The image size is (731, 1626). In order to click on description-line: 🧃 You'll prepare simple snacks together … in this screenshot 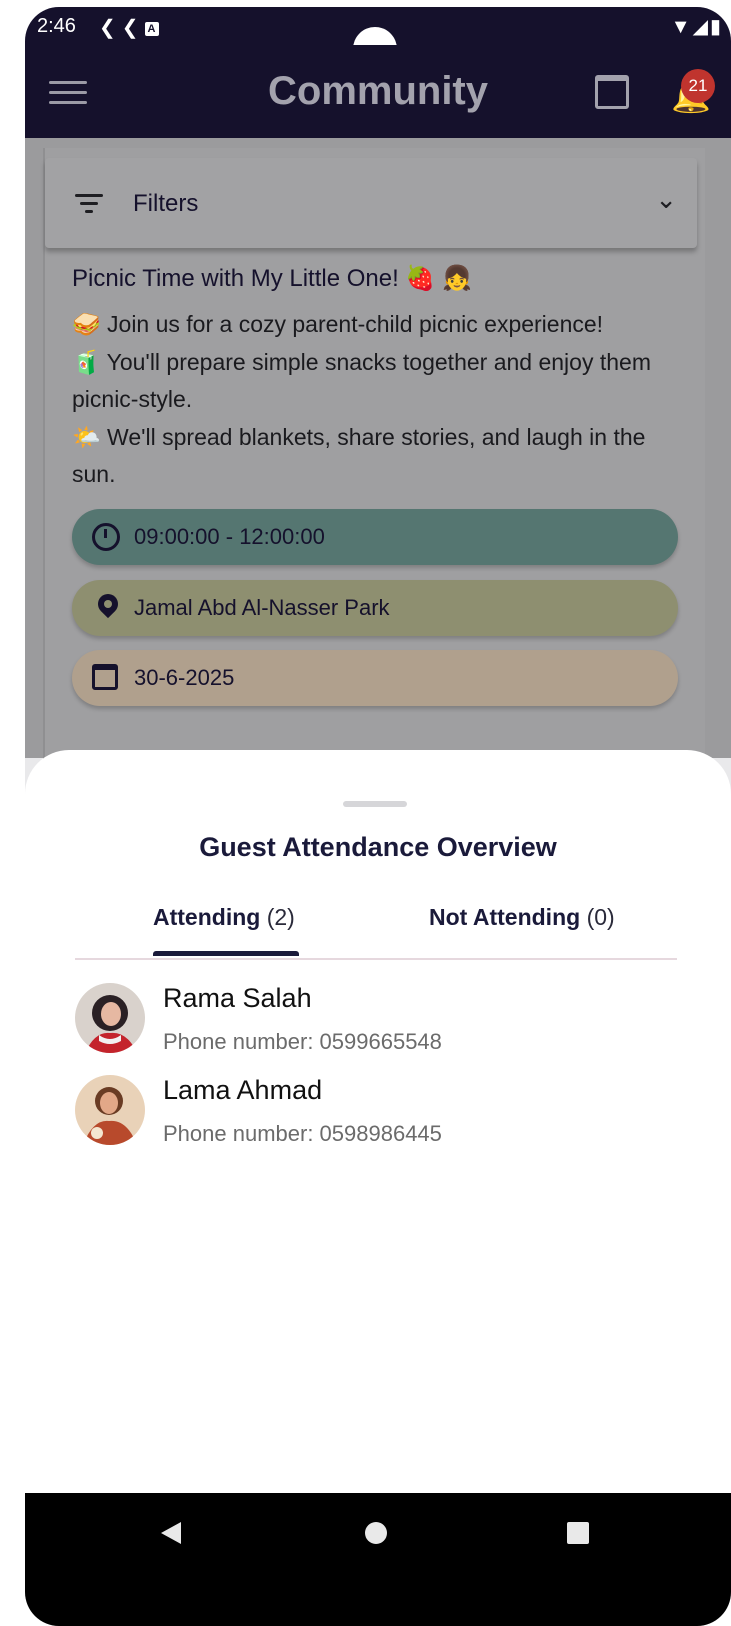, I will do `click(361, 380)`.